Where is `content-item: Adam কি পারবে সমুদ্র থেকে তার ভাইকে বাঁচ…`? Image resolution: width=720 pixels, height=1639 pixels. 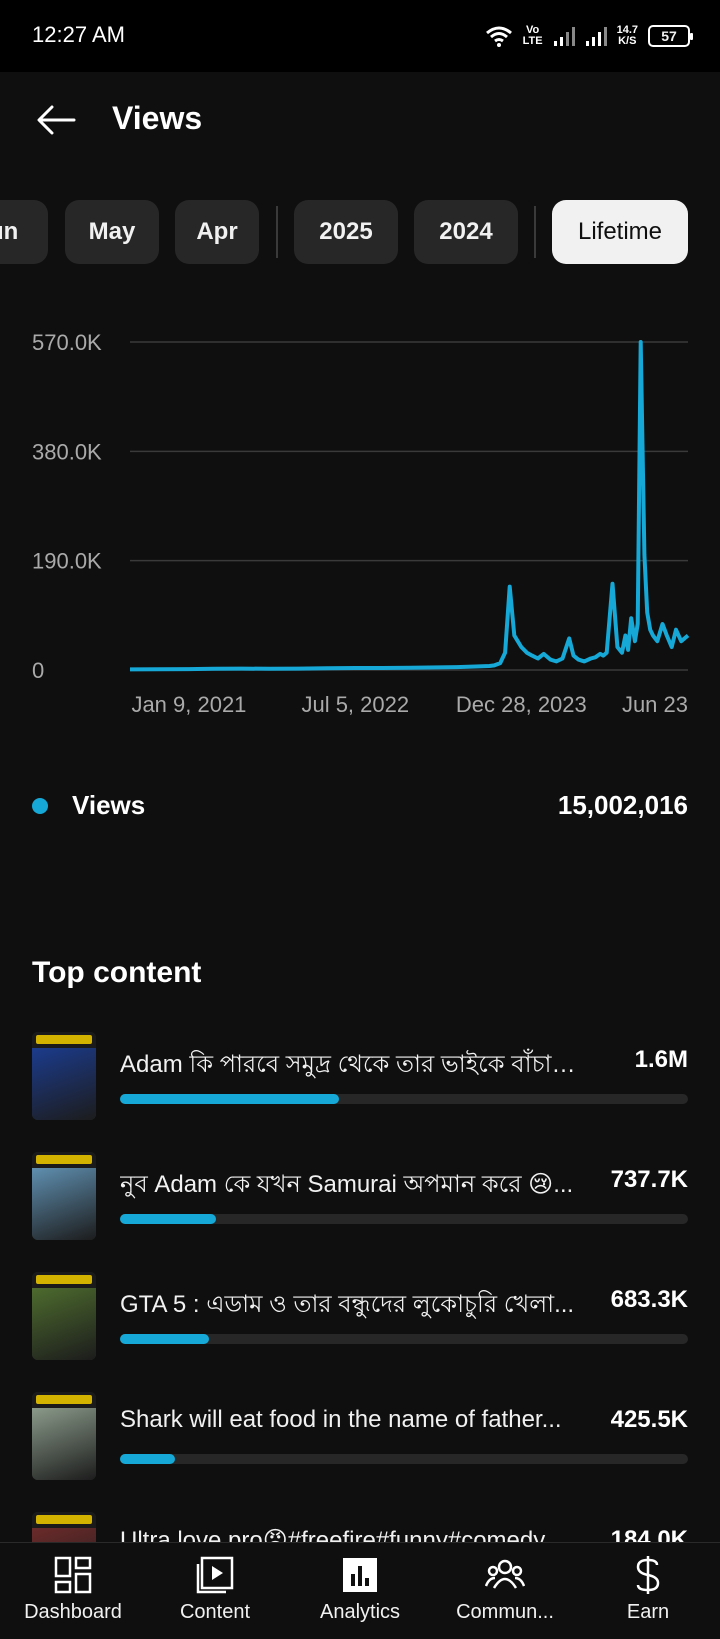
content-item: Adam কি পারবে সমুদ্র থেকে তার ভাইকে বাঁচ… is located at coordinates (360, 1077).